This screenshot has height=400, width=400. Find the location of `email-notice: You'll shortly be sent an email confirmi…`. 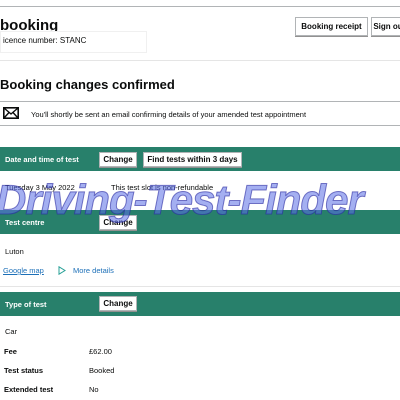

email-notice: You'll shortly be sent an email confirmi… is located at coordinates (200, 113).